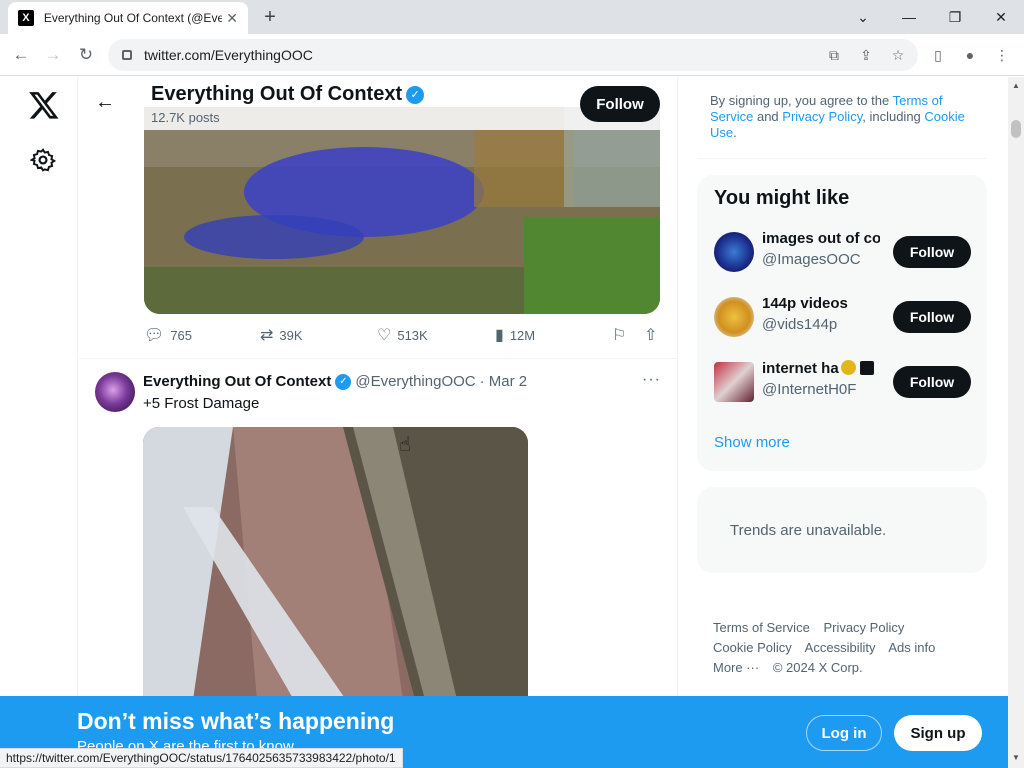  Describe the element at coordinates (504, 381) in the screenshot. I see `tweet-date: · Mar 2` at that location.